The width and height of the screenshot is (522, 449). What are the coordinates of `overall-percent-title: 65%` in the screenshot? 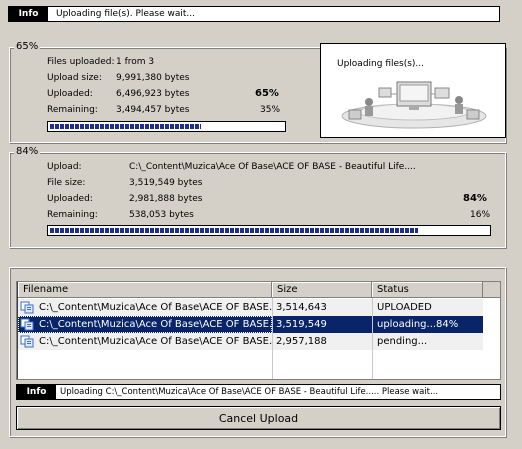 It's located at (27, 46).